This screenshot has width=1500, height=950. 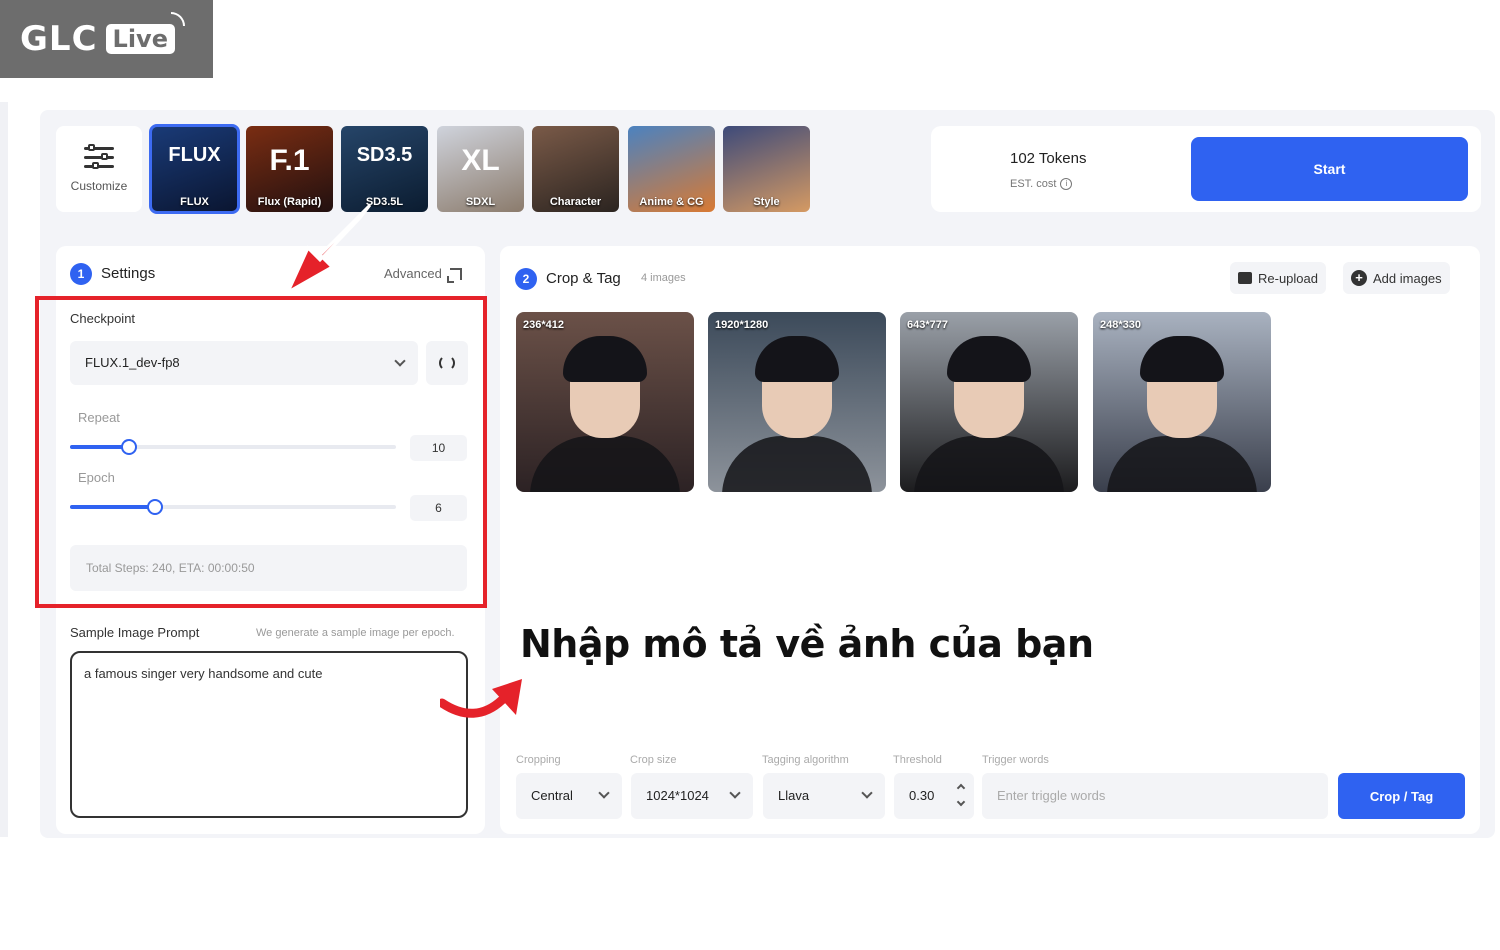 I want to click on image-count: 4 images, so click(x=663, y=278).